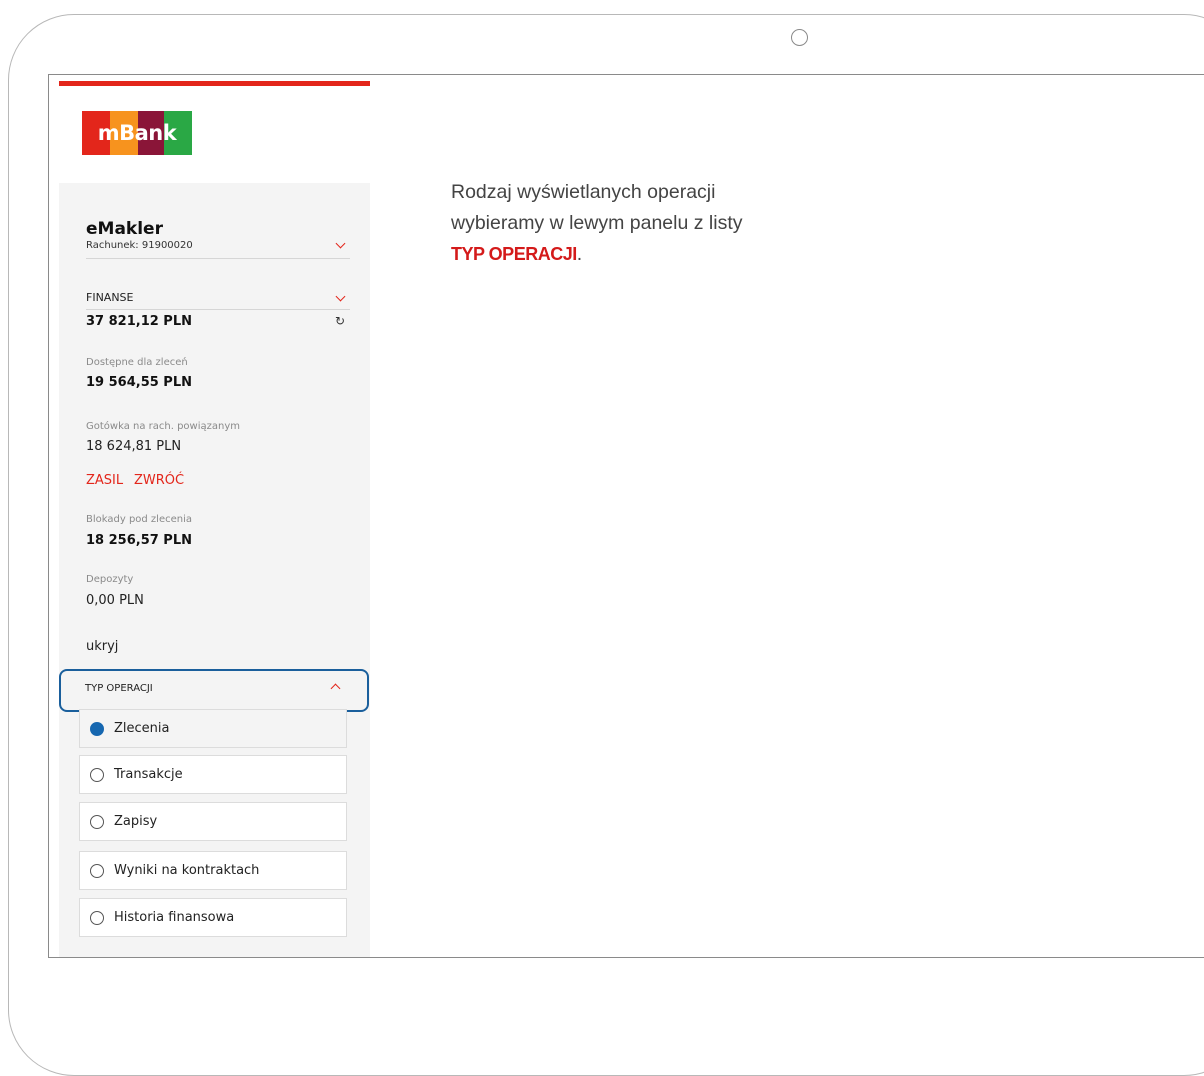 Image resolution: width=1204 pixels, height=1076 pixels. I want to click on account-divider, so click(218, 258).